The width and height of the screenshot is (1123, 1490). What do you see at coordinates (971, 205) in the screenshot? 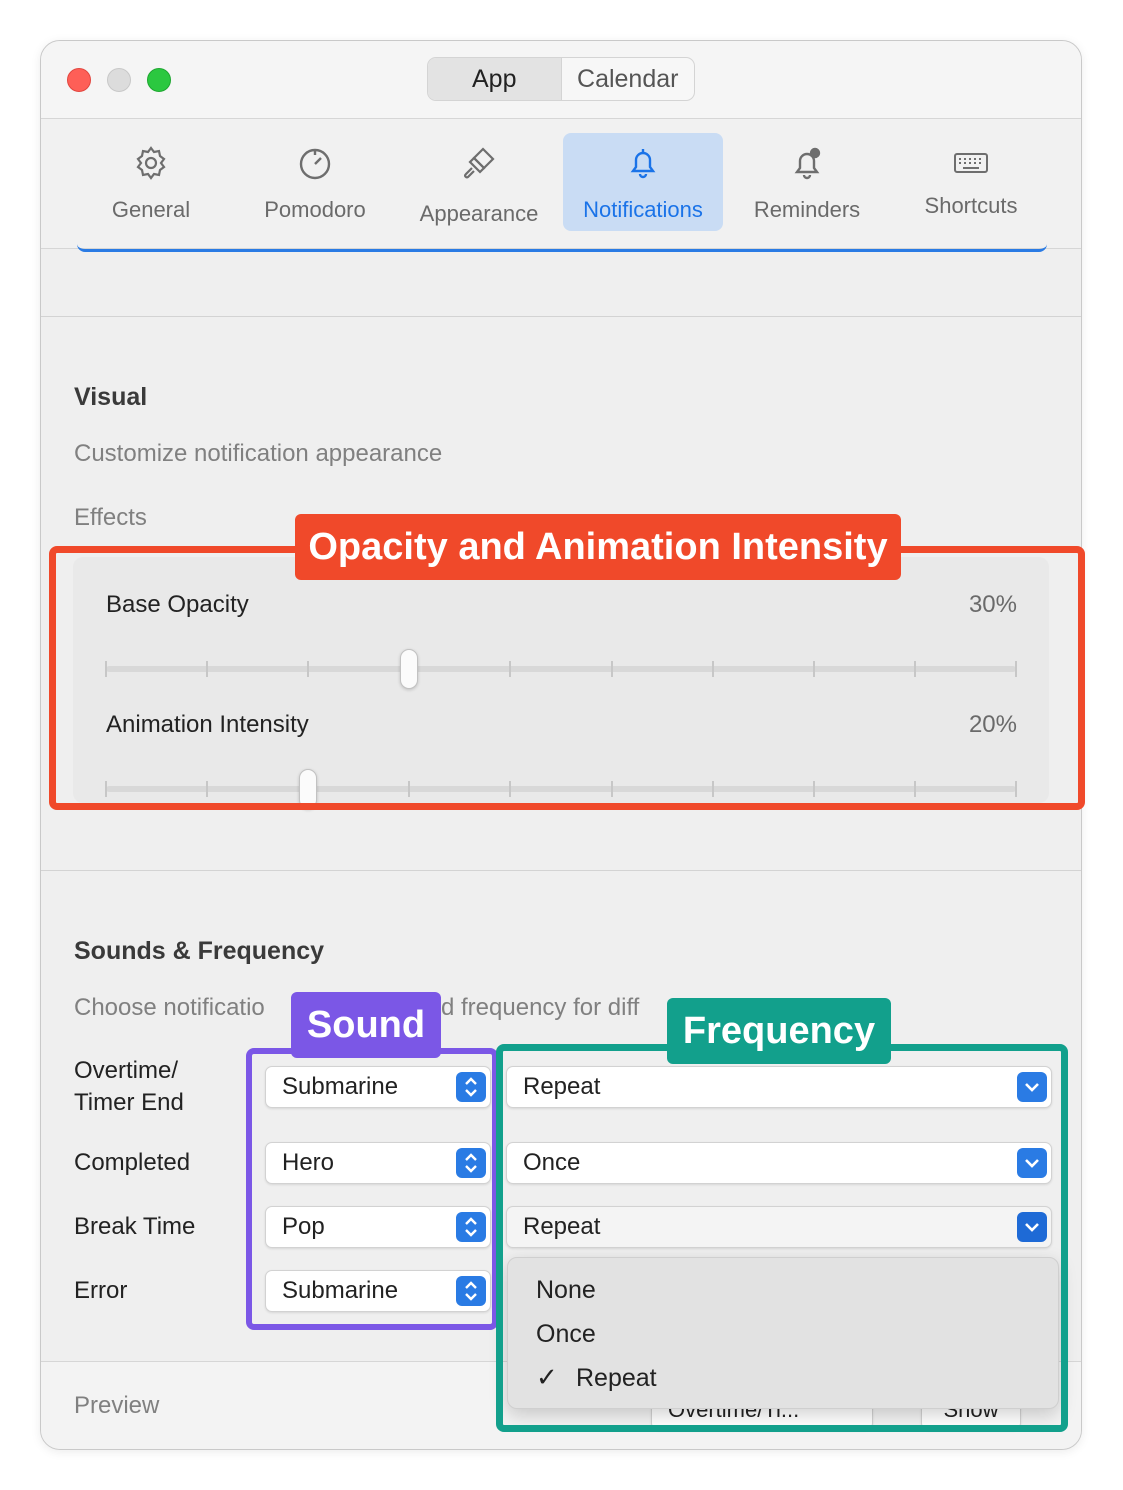
I see `toolbar-label-shortcuts: Shortcuts` at bounding box center [971, 205].